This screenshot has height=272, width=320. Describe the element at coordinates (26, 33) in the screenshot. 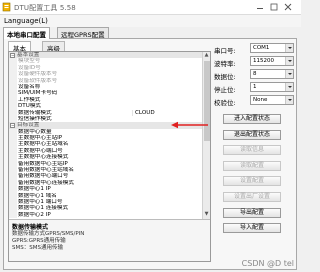

I see `tab-local-serial: 本地串口配置` at that location.